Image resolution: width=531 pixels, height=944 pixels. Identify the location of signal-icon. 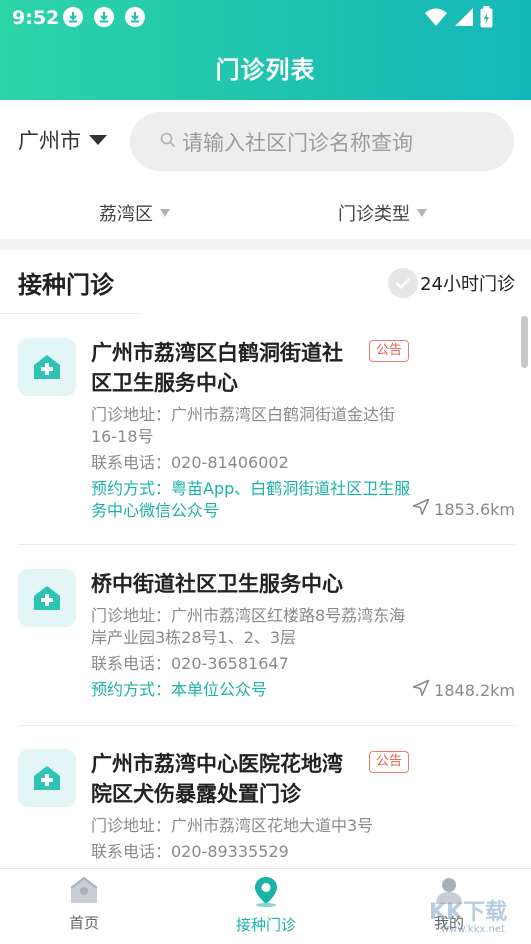
(464, 19).